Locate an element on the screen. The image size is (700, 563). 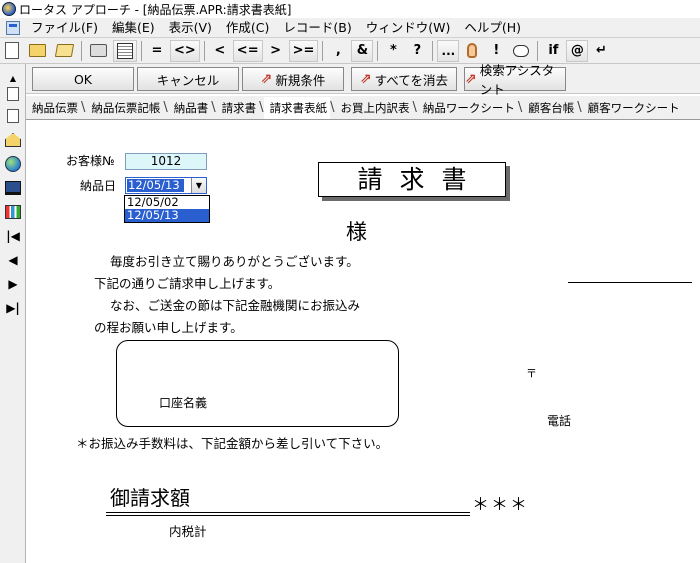
home-button is located at coordinates (13, 140).